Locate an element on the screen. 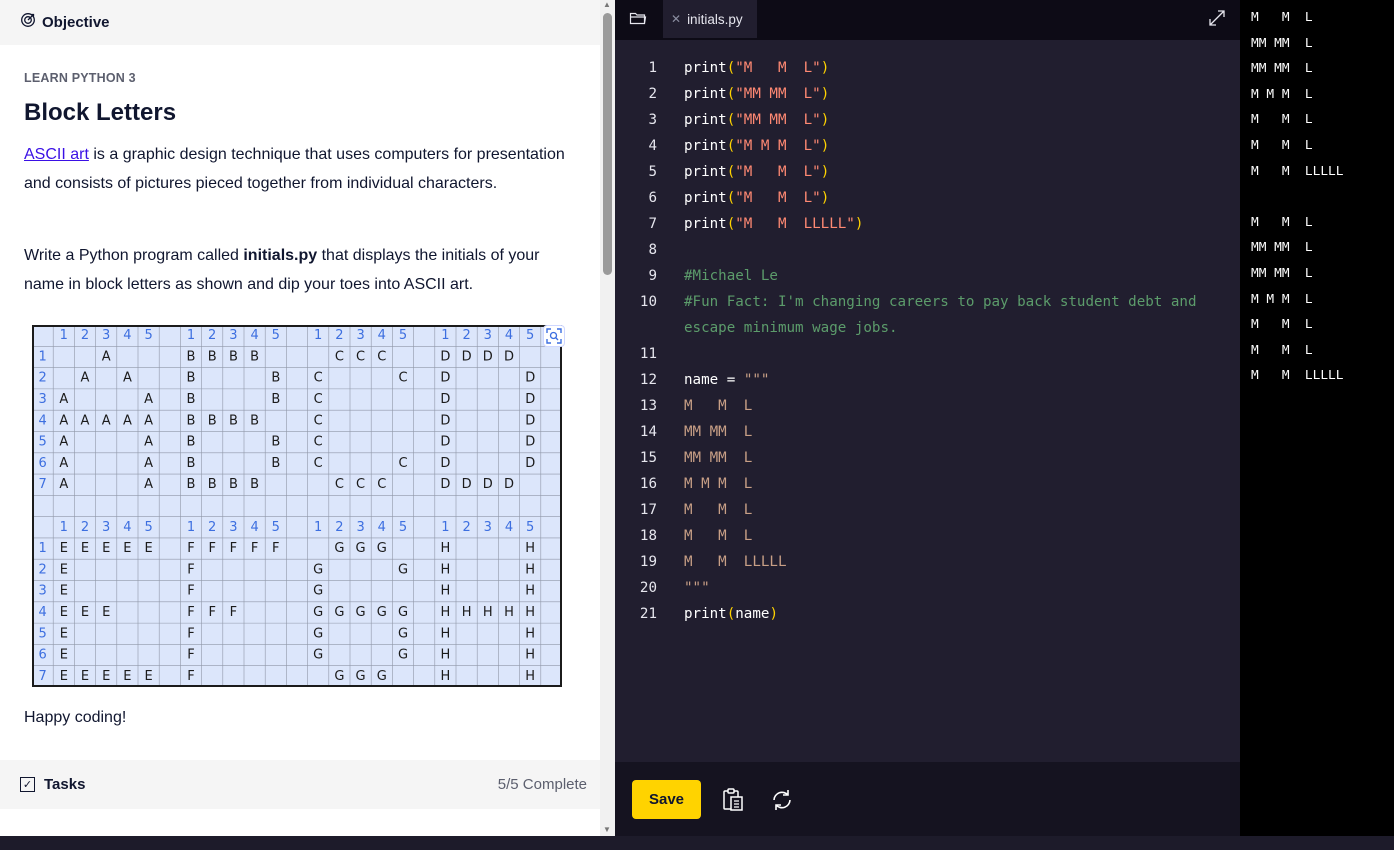 The width and height of the screenshot is (1394, 850). code-line: 12 name = """ is located at coordinates (927, 380).